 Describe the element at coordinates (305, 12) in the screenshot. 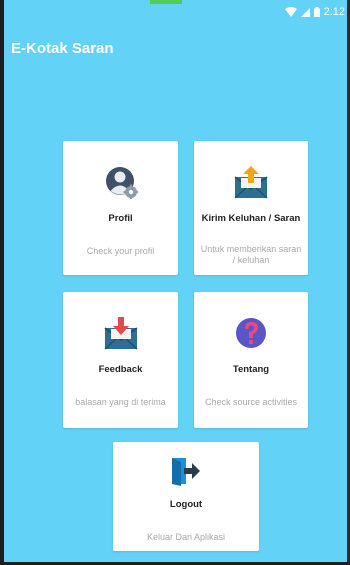

I see `signal-icon` at that location.